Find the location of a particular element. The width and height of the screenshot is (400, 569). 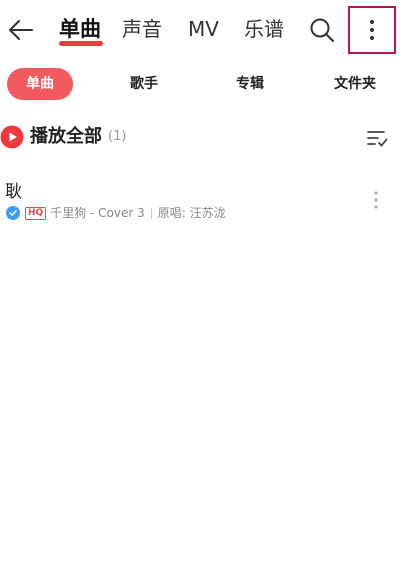

filter-chip-artist: 歌手 is located at coordinates (144, 84).